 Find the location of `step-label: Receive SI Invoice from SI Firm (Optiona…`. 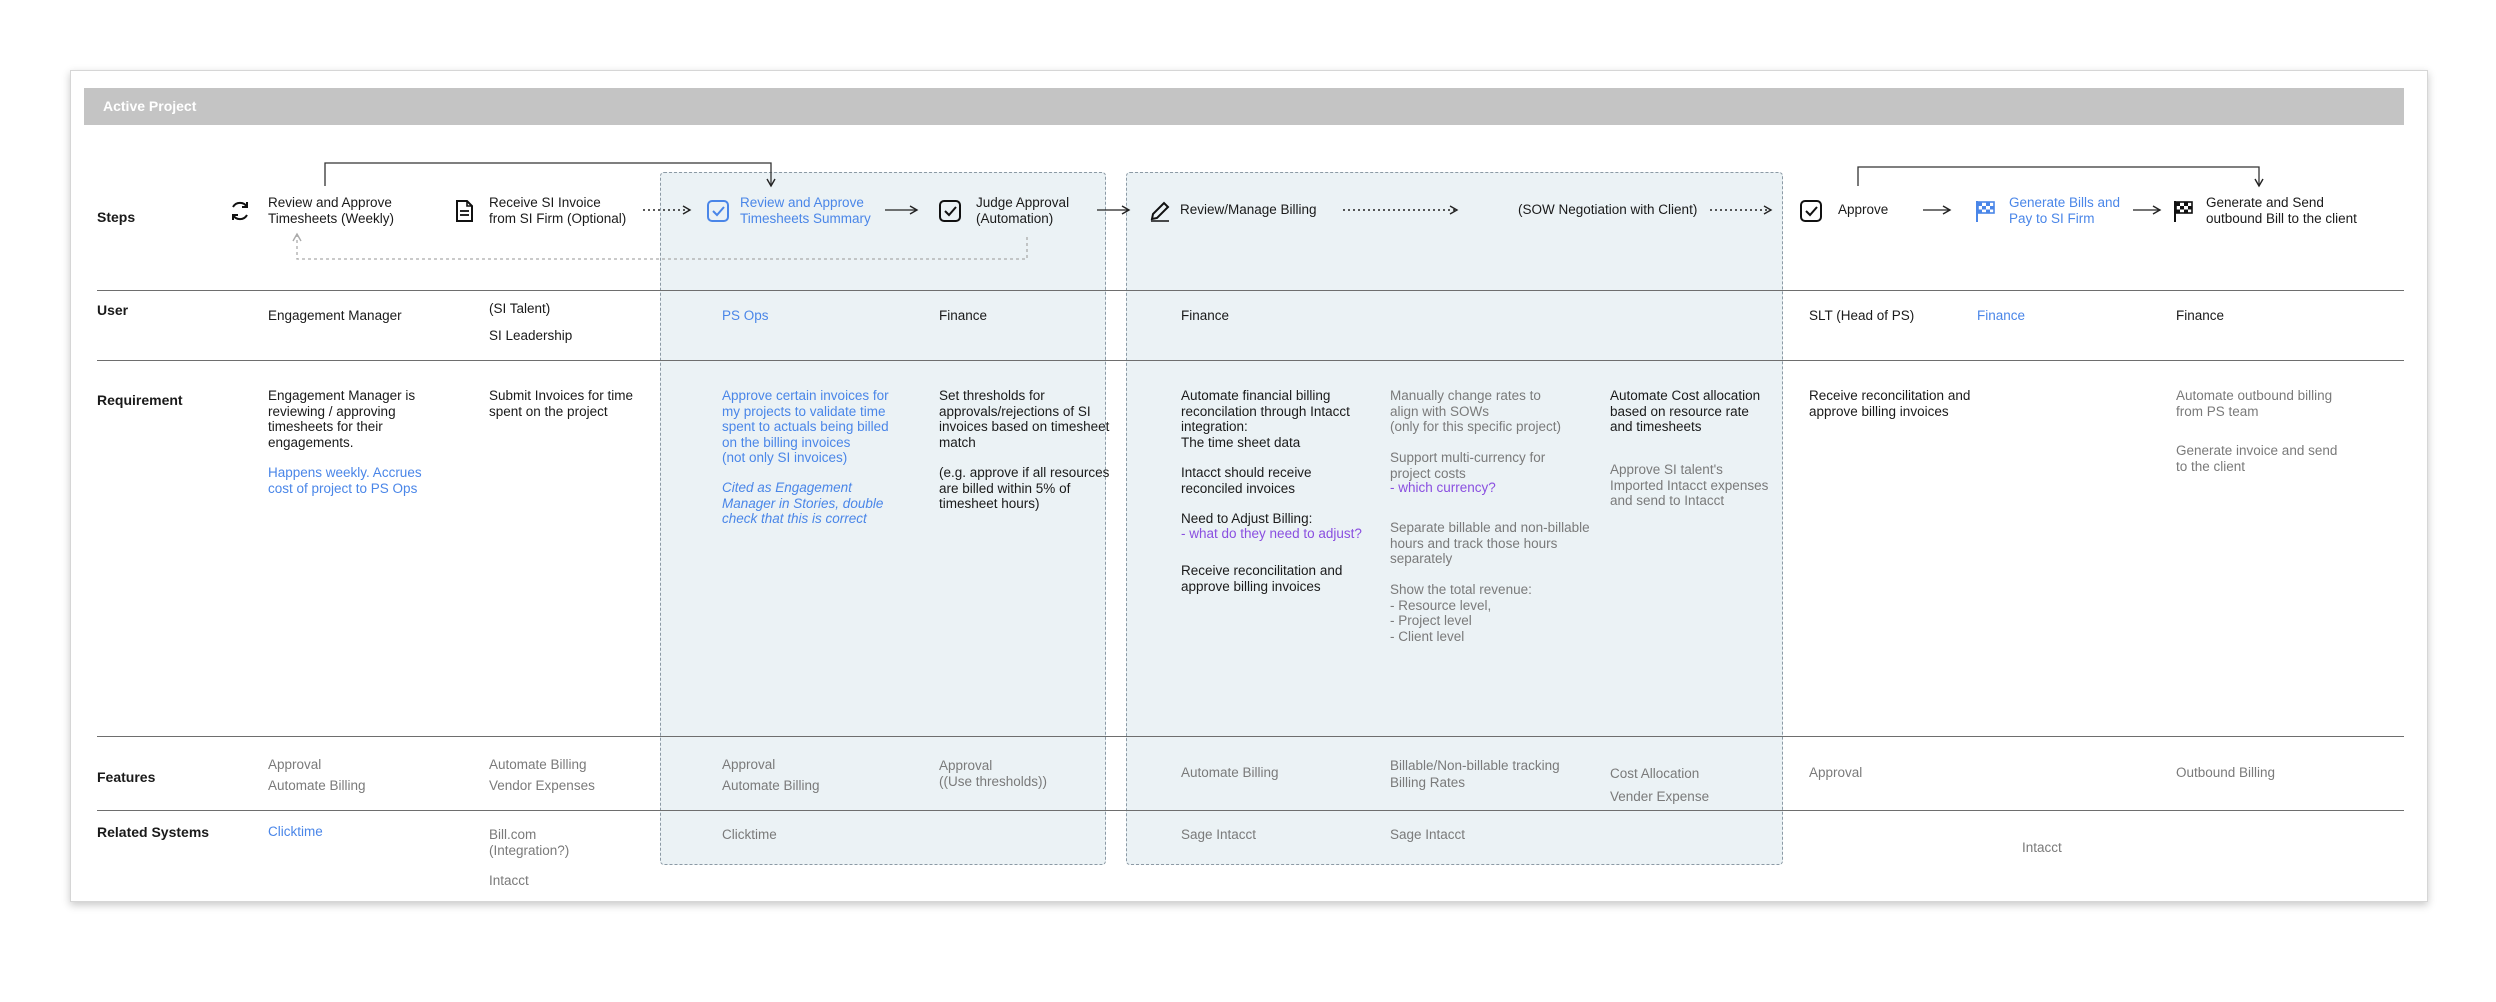

step-label: Receive SI Invoice from SI Firm (Optiona… is located at coordinates (558, 210).